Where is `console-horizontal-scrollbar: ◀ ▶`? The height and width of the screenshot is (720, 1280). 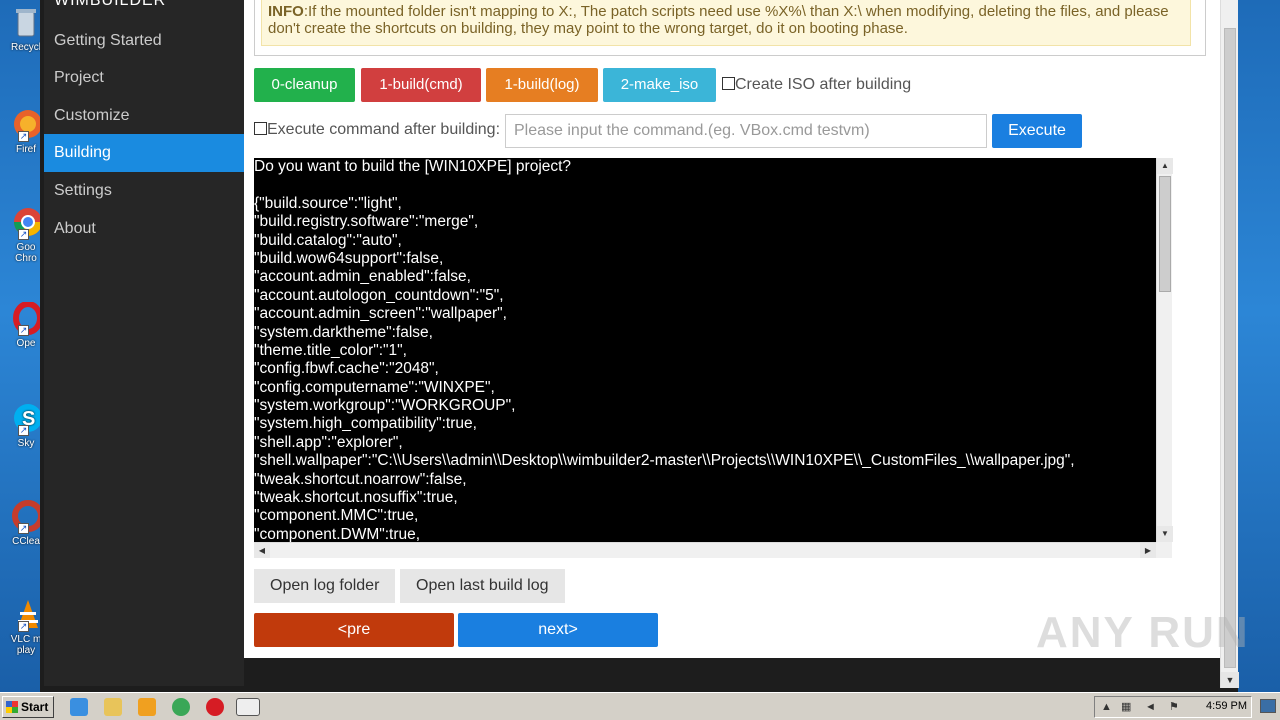 console-horizontal-scrollbar: ◀ ▶ is located at coordinates (705, 550).